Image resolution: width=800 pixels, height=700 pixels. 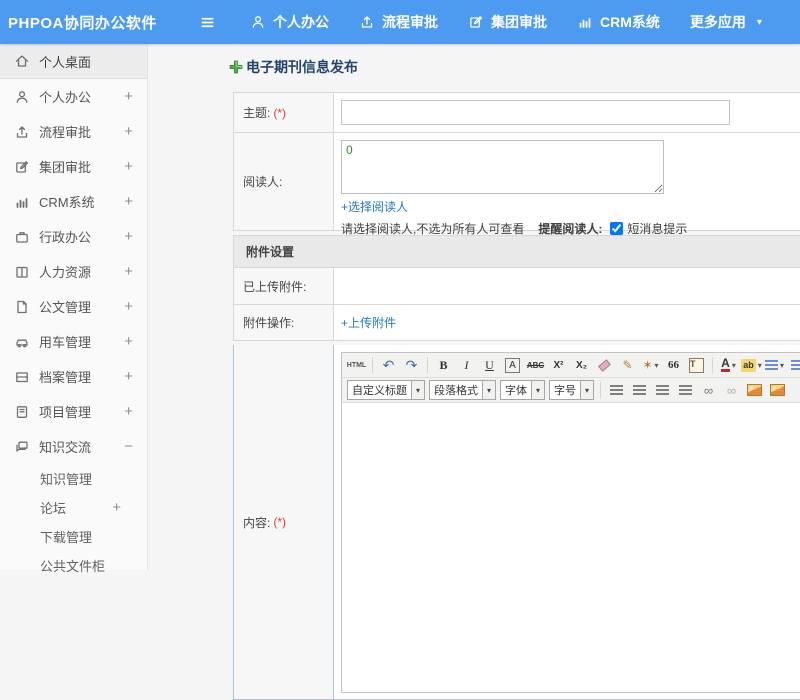 I want to click on superscript-icon: X², so click(x=558, y=365).